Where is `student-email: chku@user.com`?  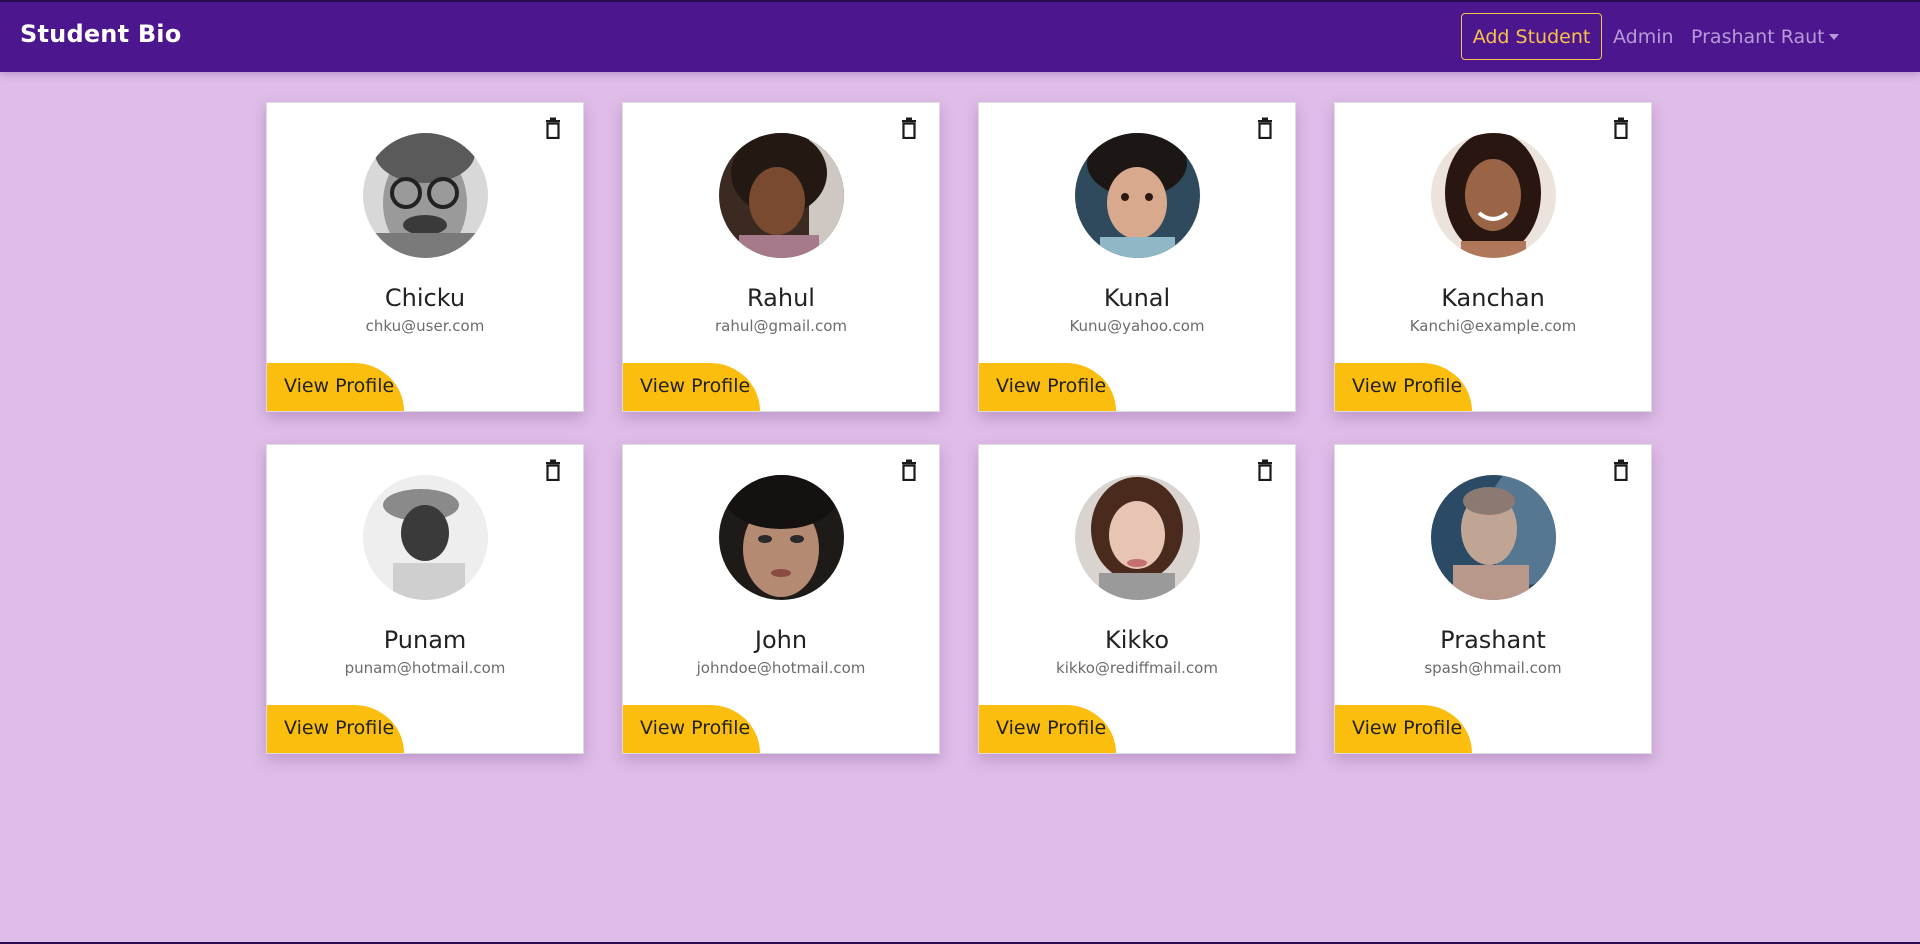
student-email: chku@user.com is located at coordinates (425, 326).